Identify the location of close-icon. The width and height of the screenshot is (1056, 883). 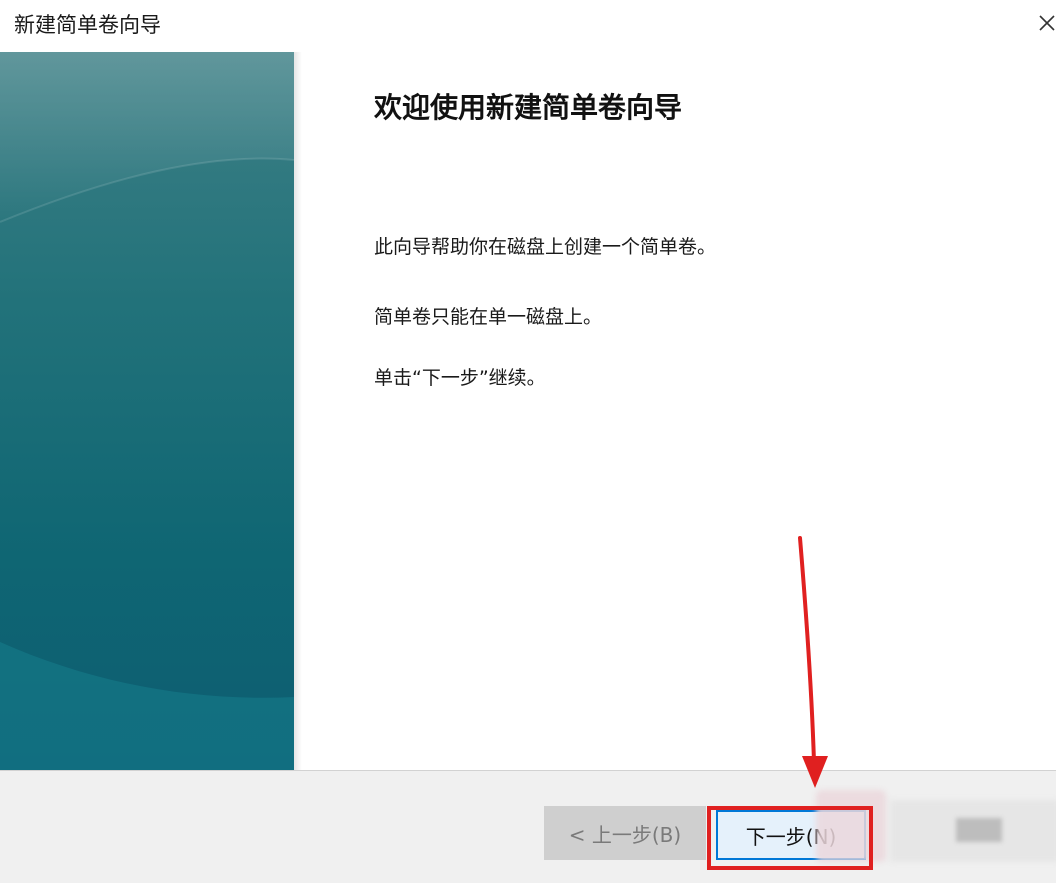
(1047, 23).